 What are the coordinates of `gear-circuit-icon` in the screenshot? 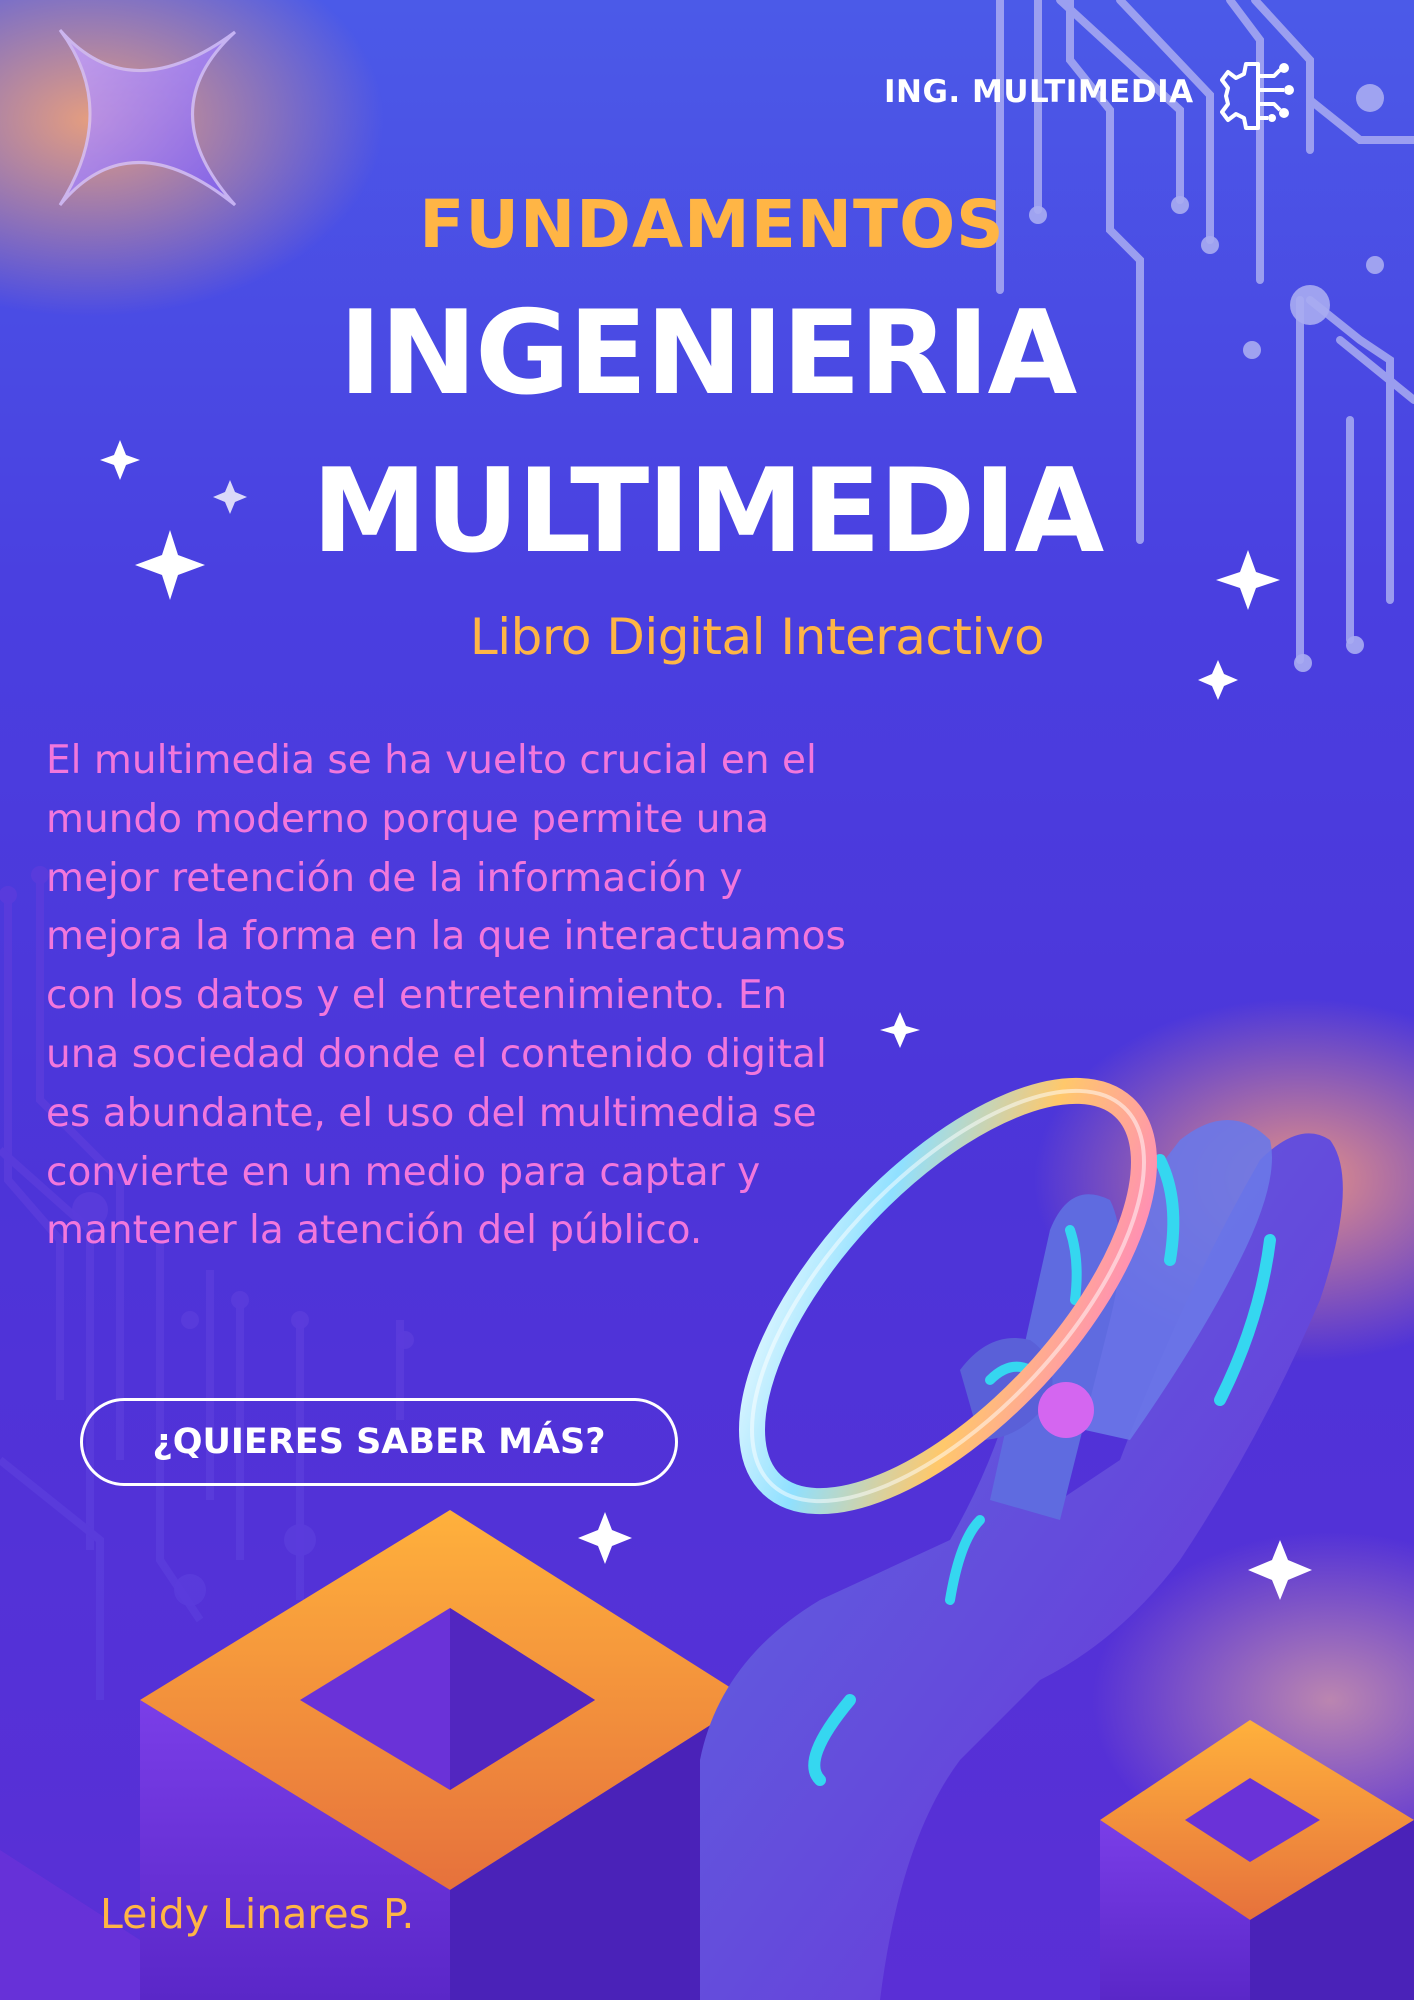 It's located at (1257, 96).